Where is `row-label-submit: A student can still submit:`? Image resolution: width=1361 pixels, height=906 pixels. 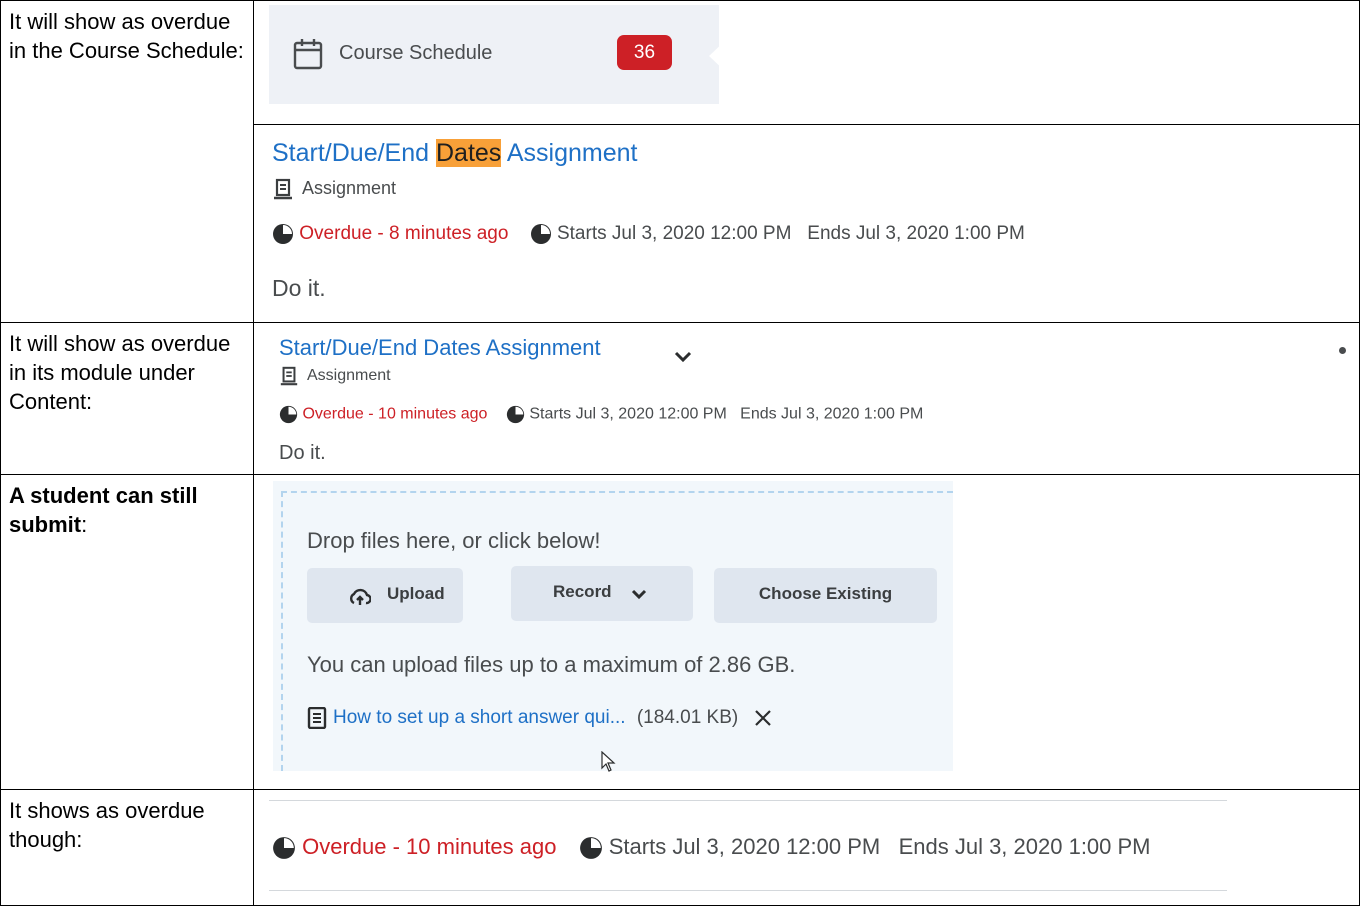
row-label-submit: A student can still submit: is located at coordinates (127, 632).